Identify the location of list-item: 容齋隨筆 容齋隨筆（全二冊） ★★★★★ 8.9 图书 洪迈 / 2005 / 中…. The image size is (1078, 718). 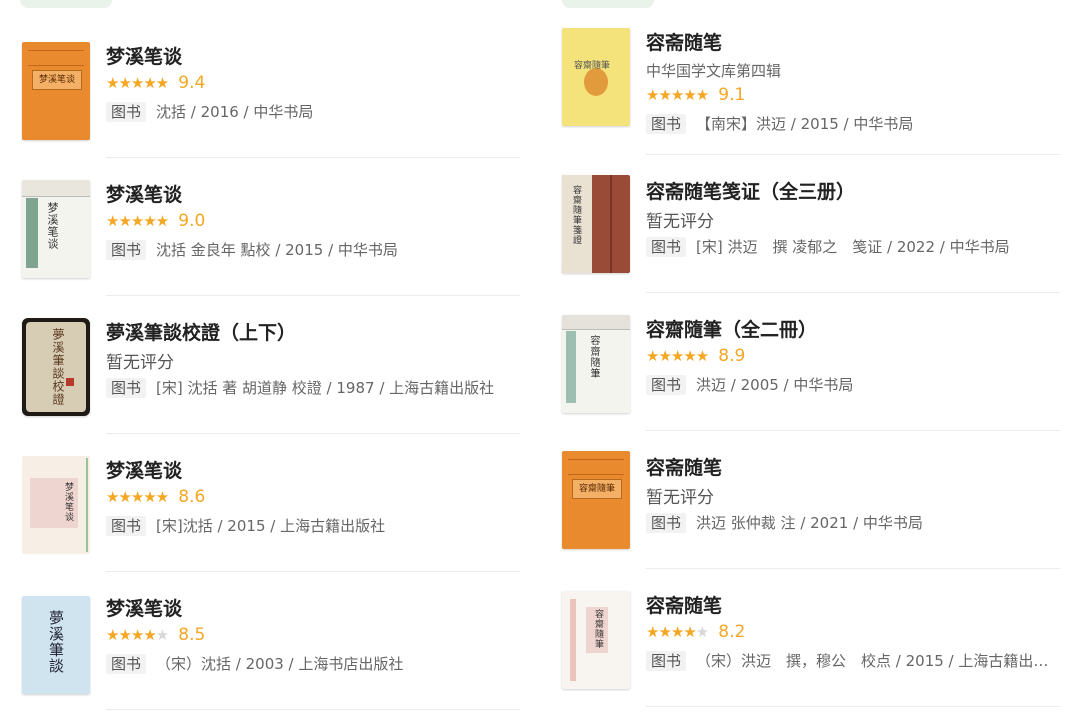
(811, 362).